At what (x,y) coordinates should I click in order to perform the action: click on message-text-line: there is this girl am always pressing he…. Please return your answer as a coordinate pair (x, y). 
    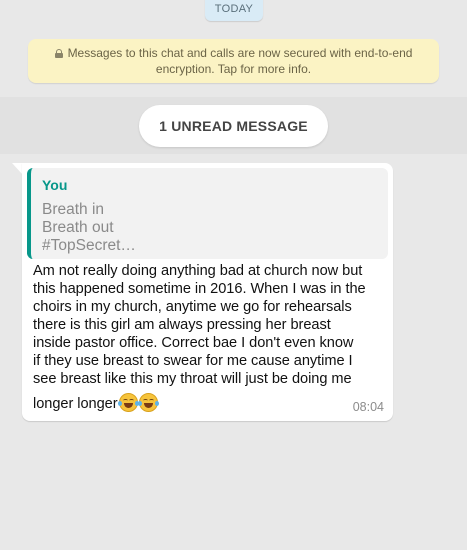
    Looking at the image, I should click on (182, 325).